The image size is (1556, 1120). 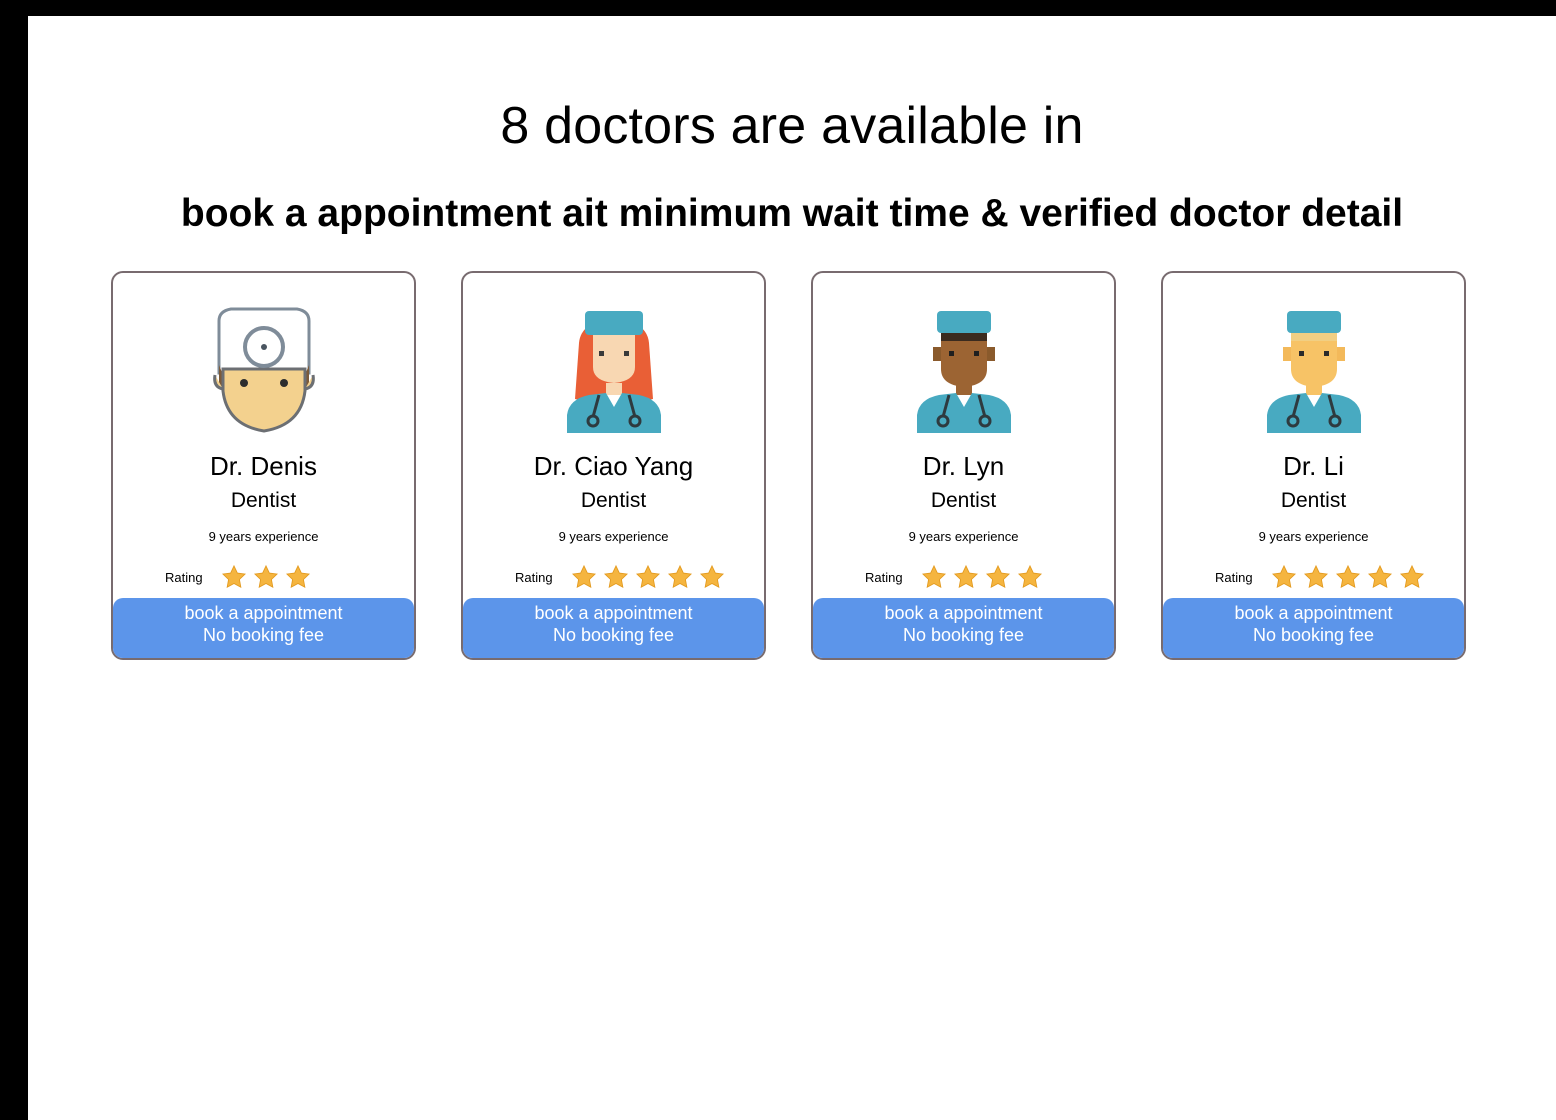 I want to click on doctor-name: Dr. Lyn, so click(x=963, y=466).